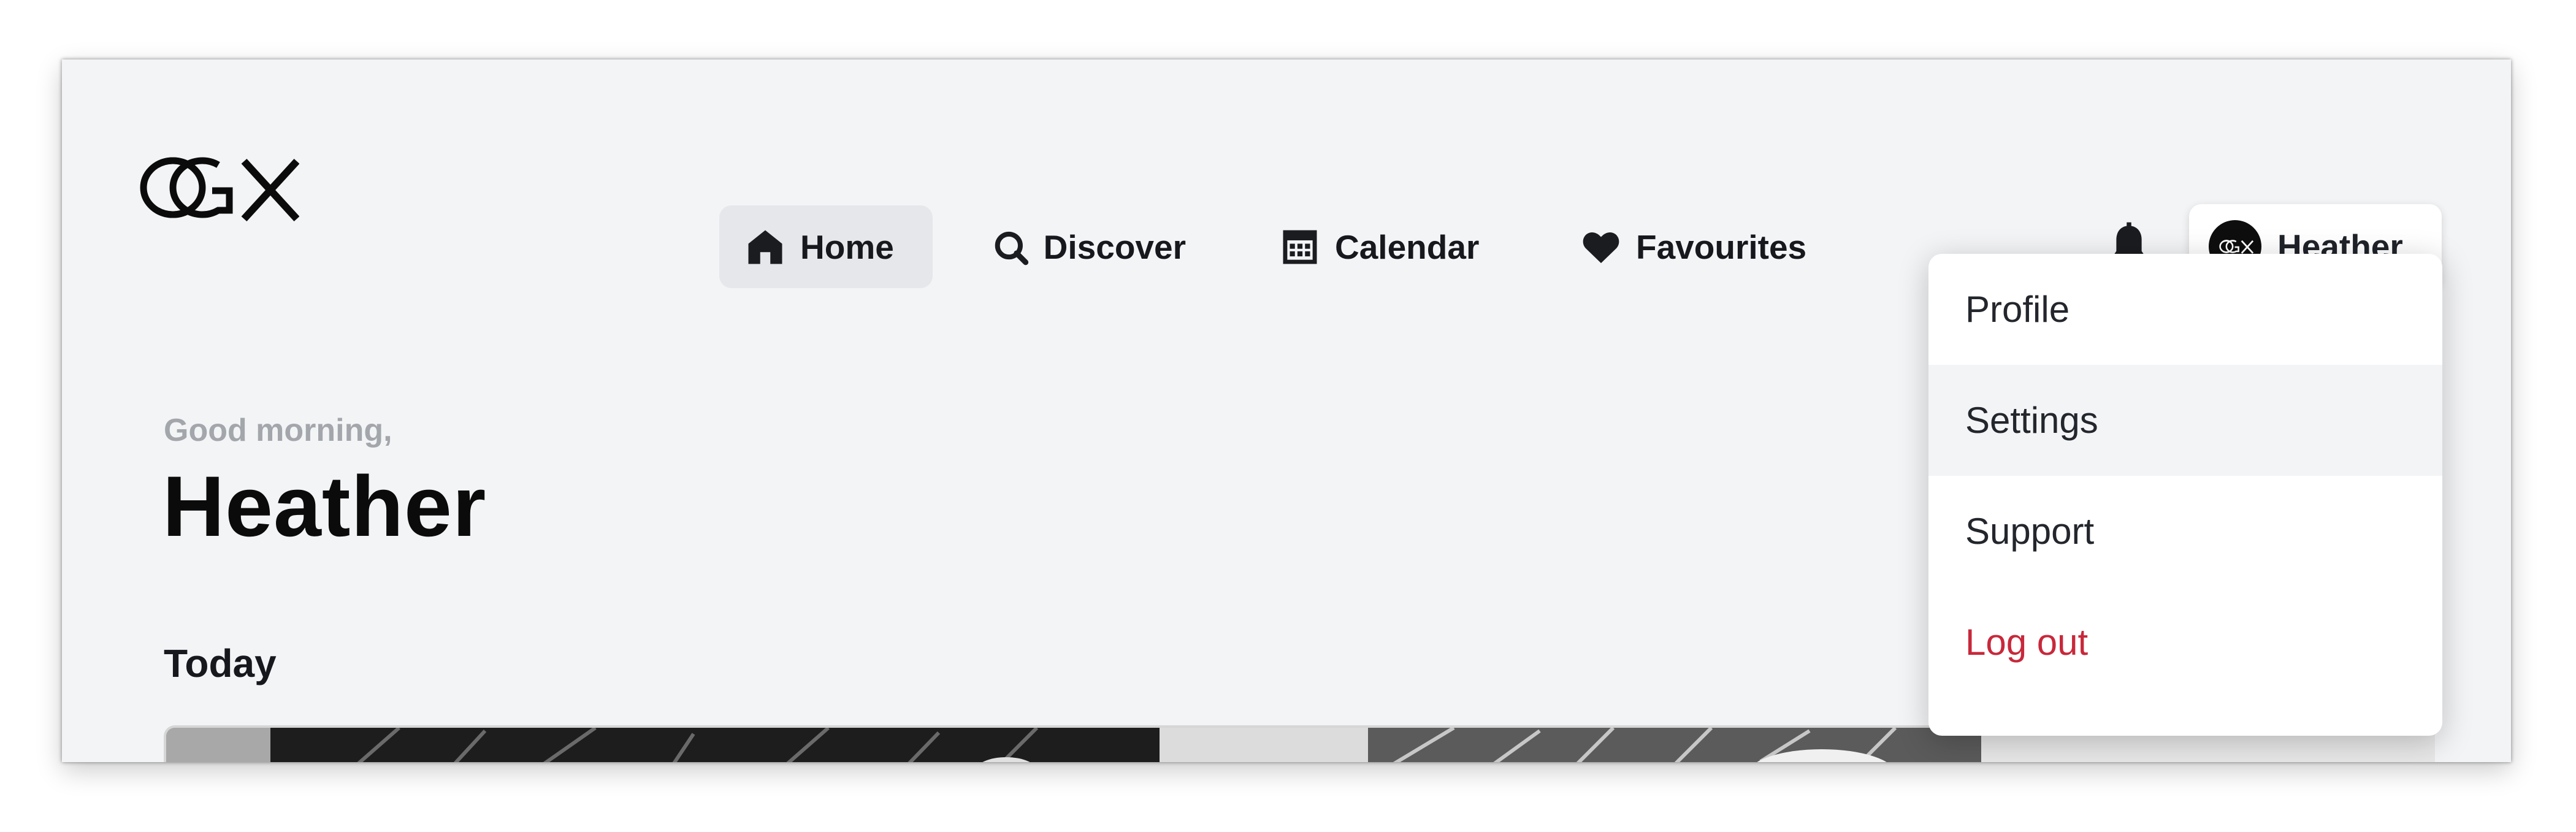 This screenshot has width=2576, height=832. I want to click on nav-favourites: Favourites, so click(1708, 246).